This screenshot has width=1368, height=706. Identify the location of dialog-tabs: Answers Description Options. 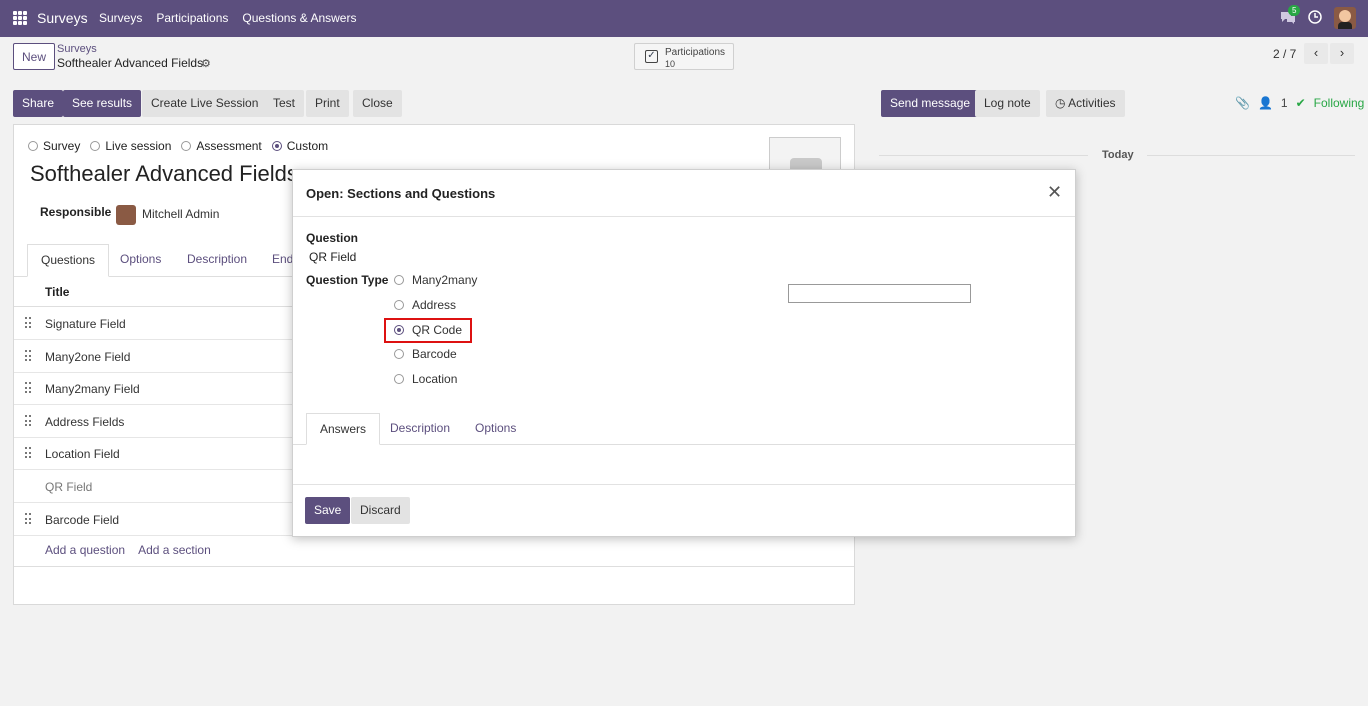
(684, 429).